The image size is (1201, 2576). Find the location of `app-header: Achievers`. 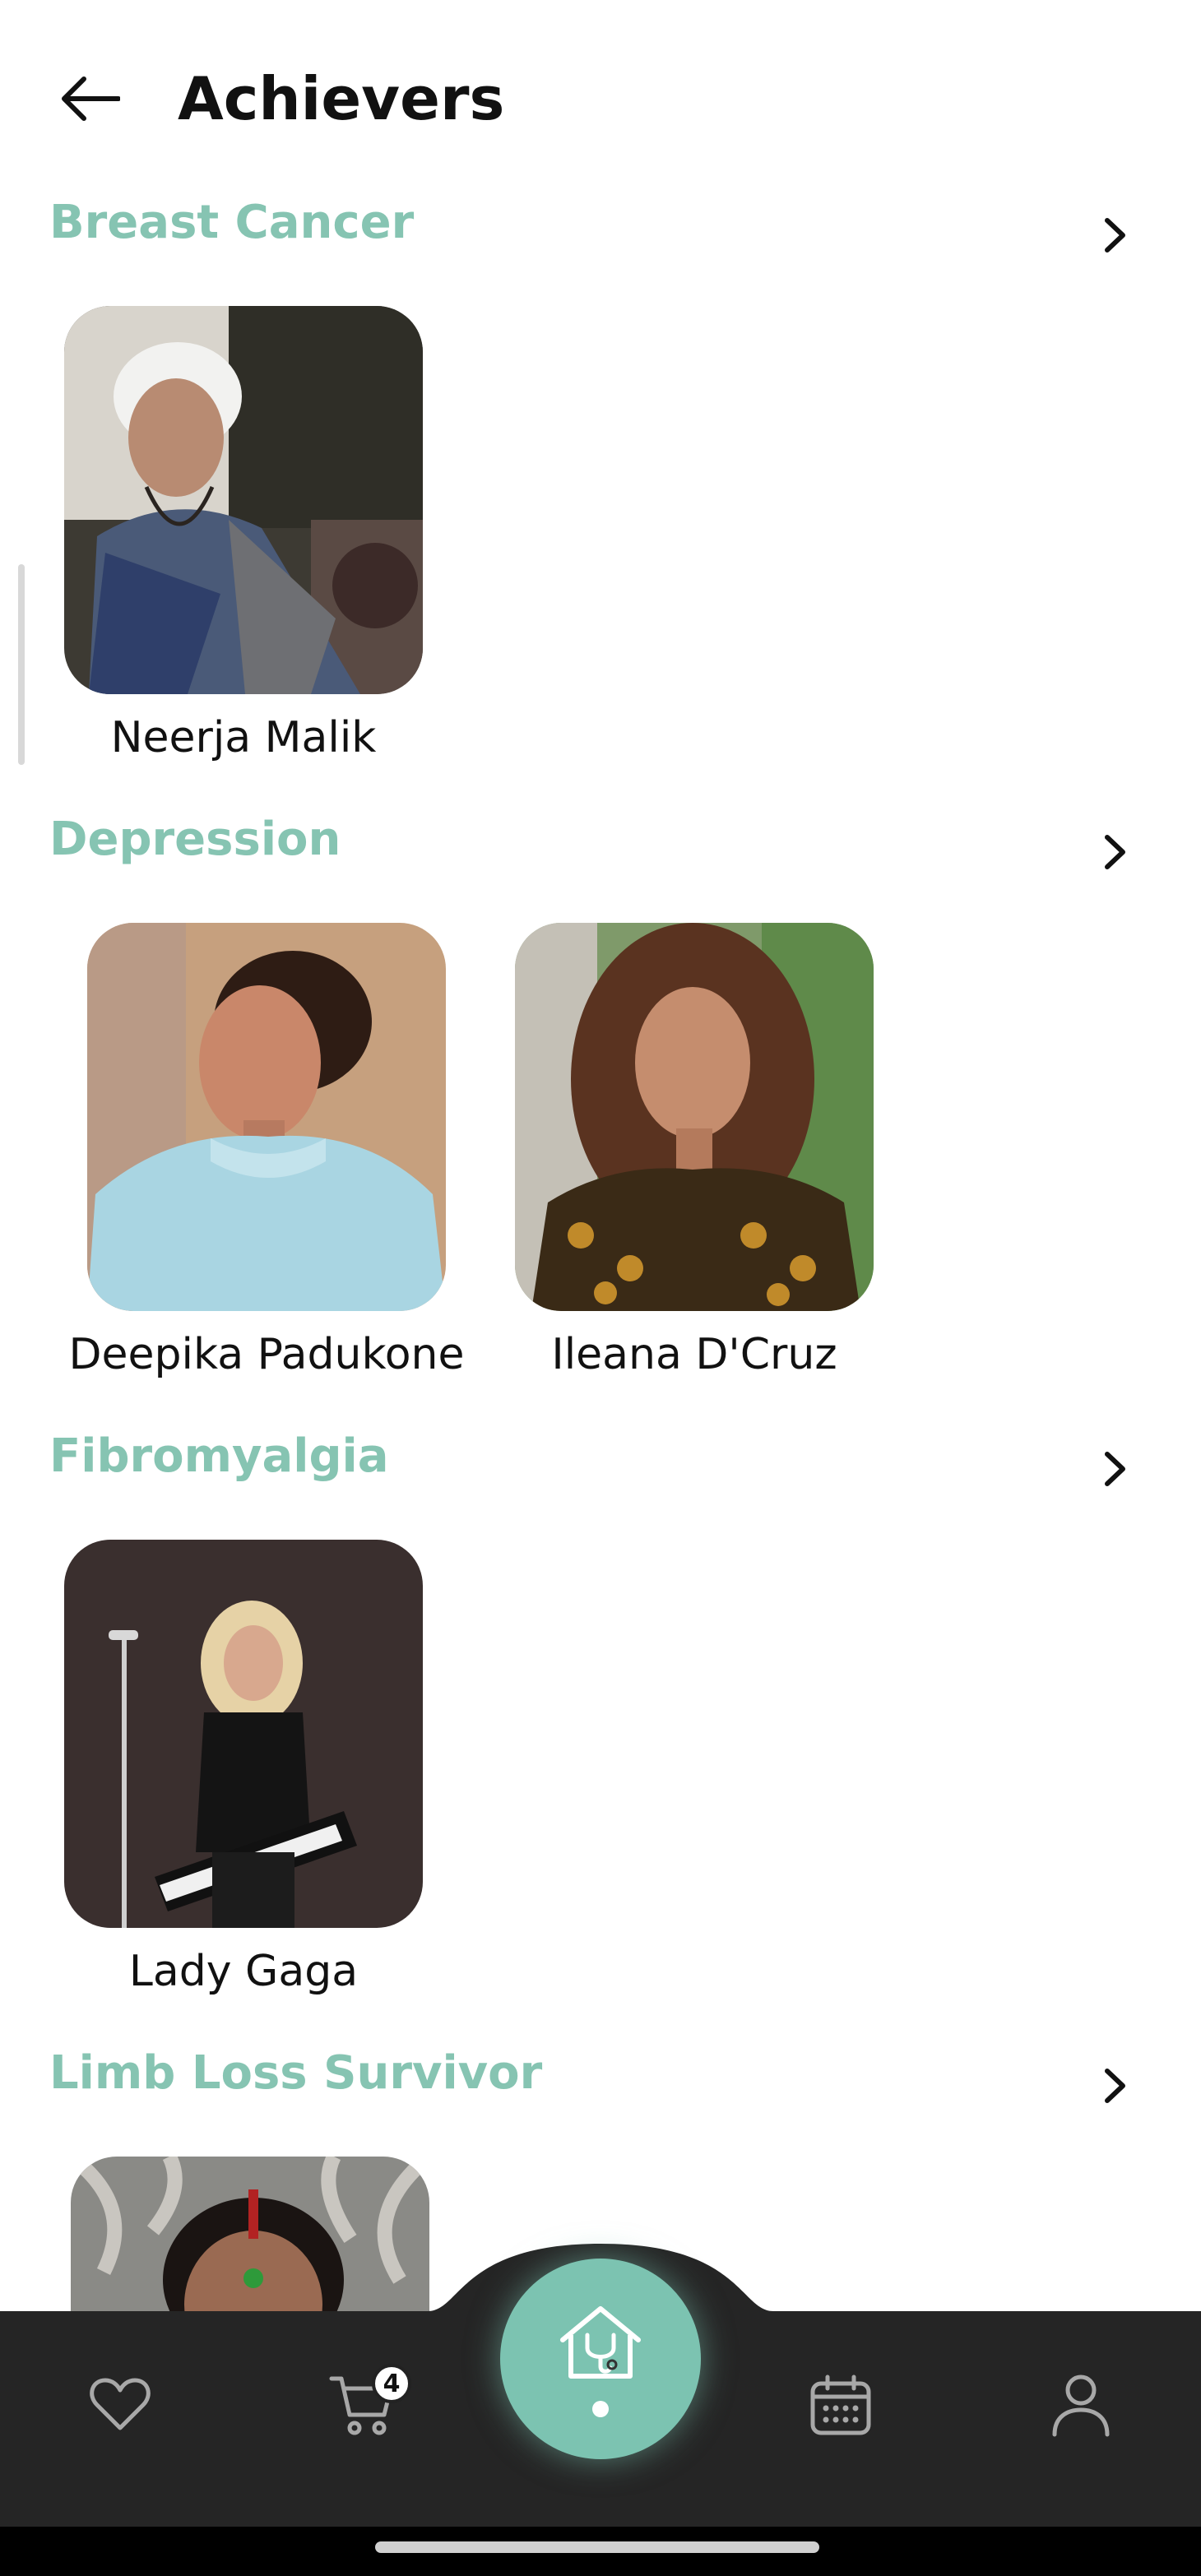

app-header: Achievers is located at coordinates (601, 97).